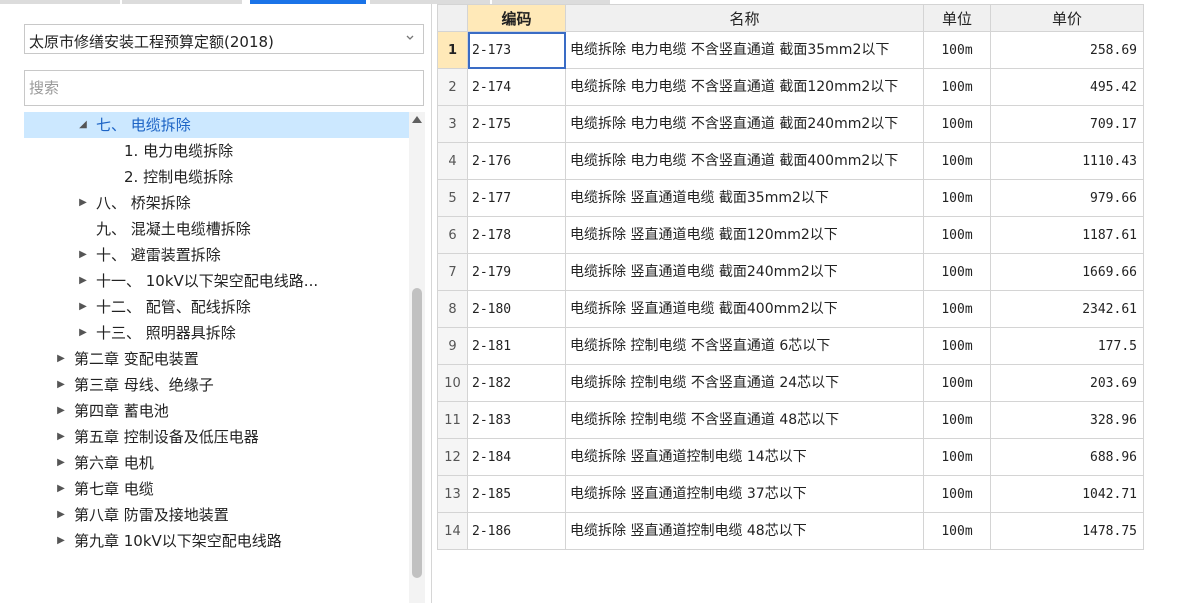  Describe the element at coordinates (744, 124) in the screenshot. I see `name-cell: 电缆拆除 电力电缆 不含竖直通道 截面240mm2以下` at that location.